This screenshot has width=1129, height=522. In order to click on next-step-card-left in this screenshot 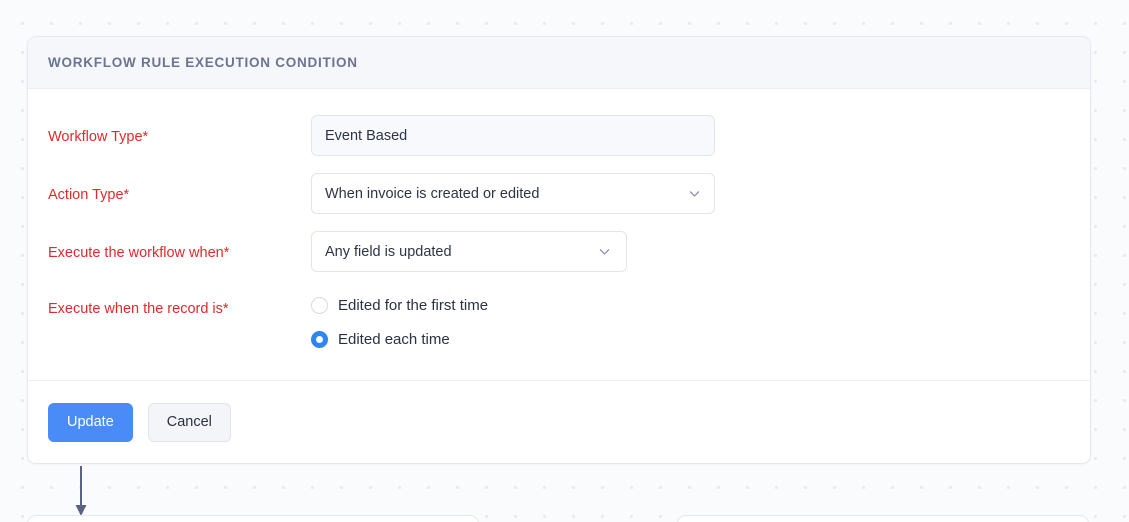, I will do `click(253, 518)`.